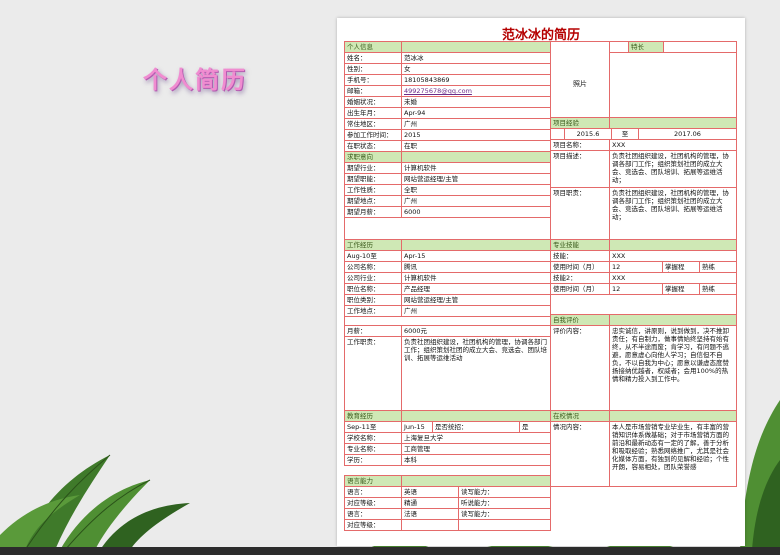 The width and height of the screenshot is (780, 555). Describe the element at coordinates (359, 256) in the screenshot. I see `work-from-value: Aug-10` at that location.